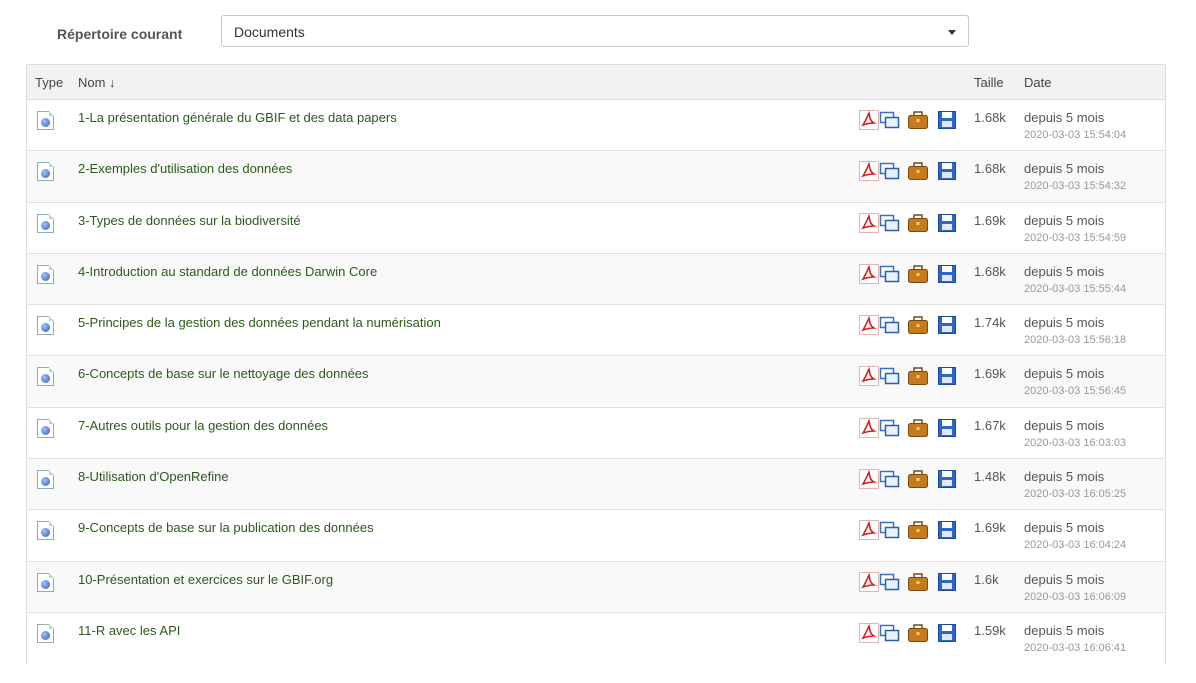 This screenshot has height=683, width=1196. I want to click on file-size: 1.74k, so click(990, 323).